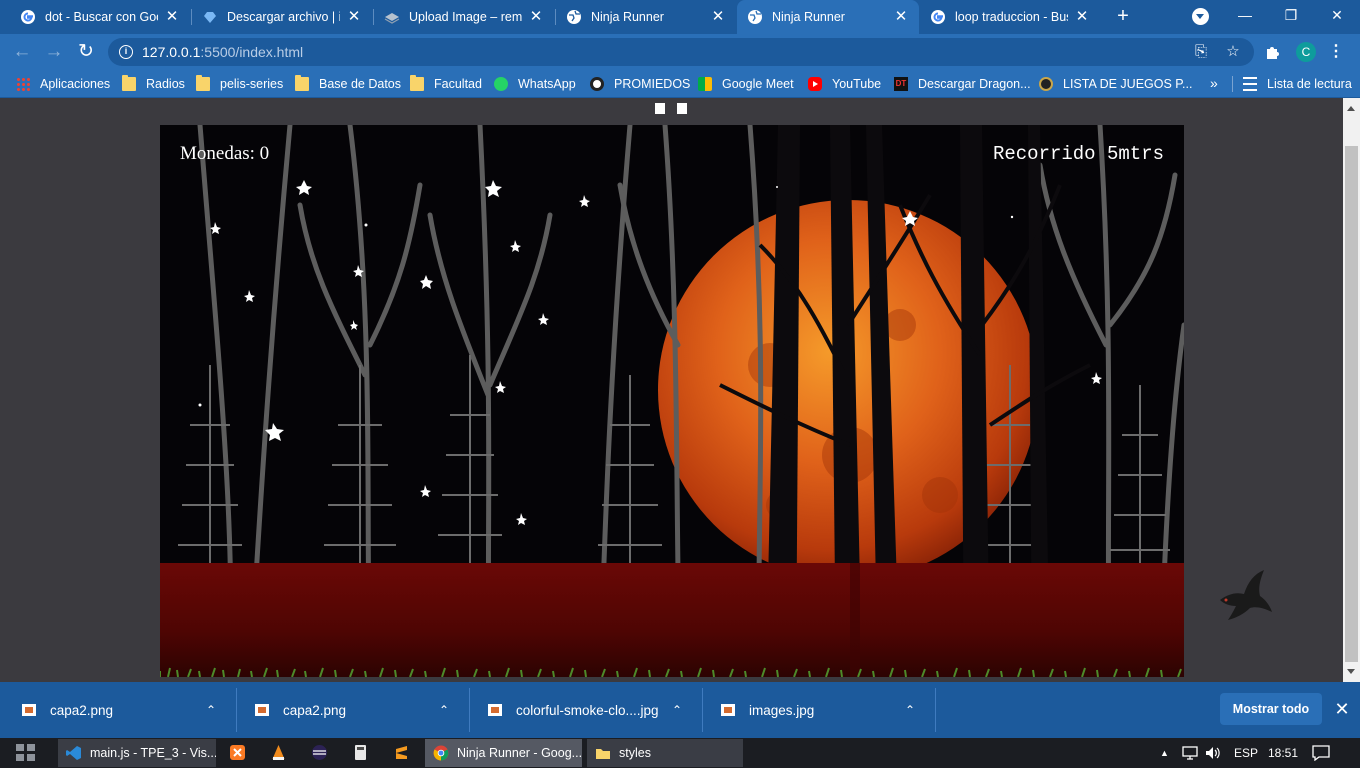 Image resolution: width=1360 pixels, height=768 pixels. What do you see at coordinates (1010, 17) in the screenshot?
I see `tab-loop-search: loop traduccion - Buscar con Google ✕` at bounding box center [1010, 17].